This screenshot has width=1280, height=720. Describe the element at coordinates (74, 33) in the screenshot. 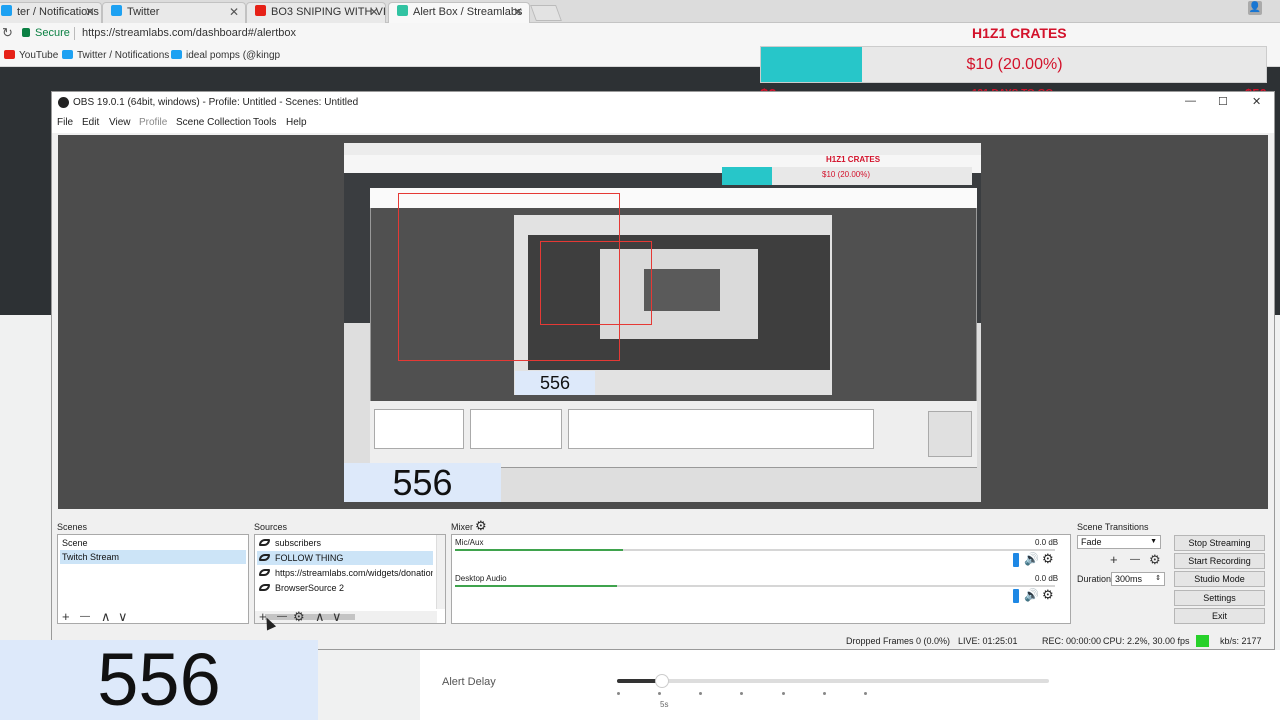

I see `url-divider` at that location.